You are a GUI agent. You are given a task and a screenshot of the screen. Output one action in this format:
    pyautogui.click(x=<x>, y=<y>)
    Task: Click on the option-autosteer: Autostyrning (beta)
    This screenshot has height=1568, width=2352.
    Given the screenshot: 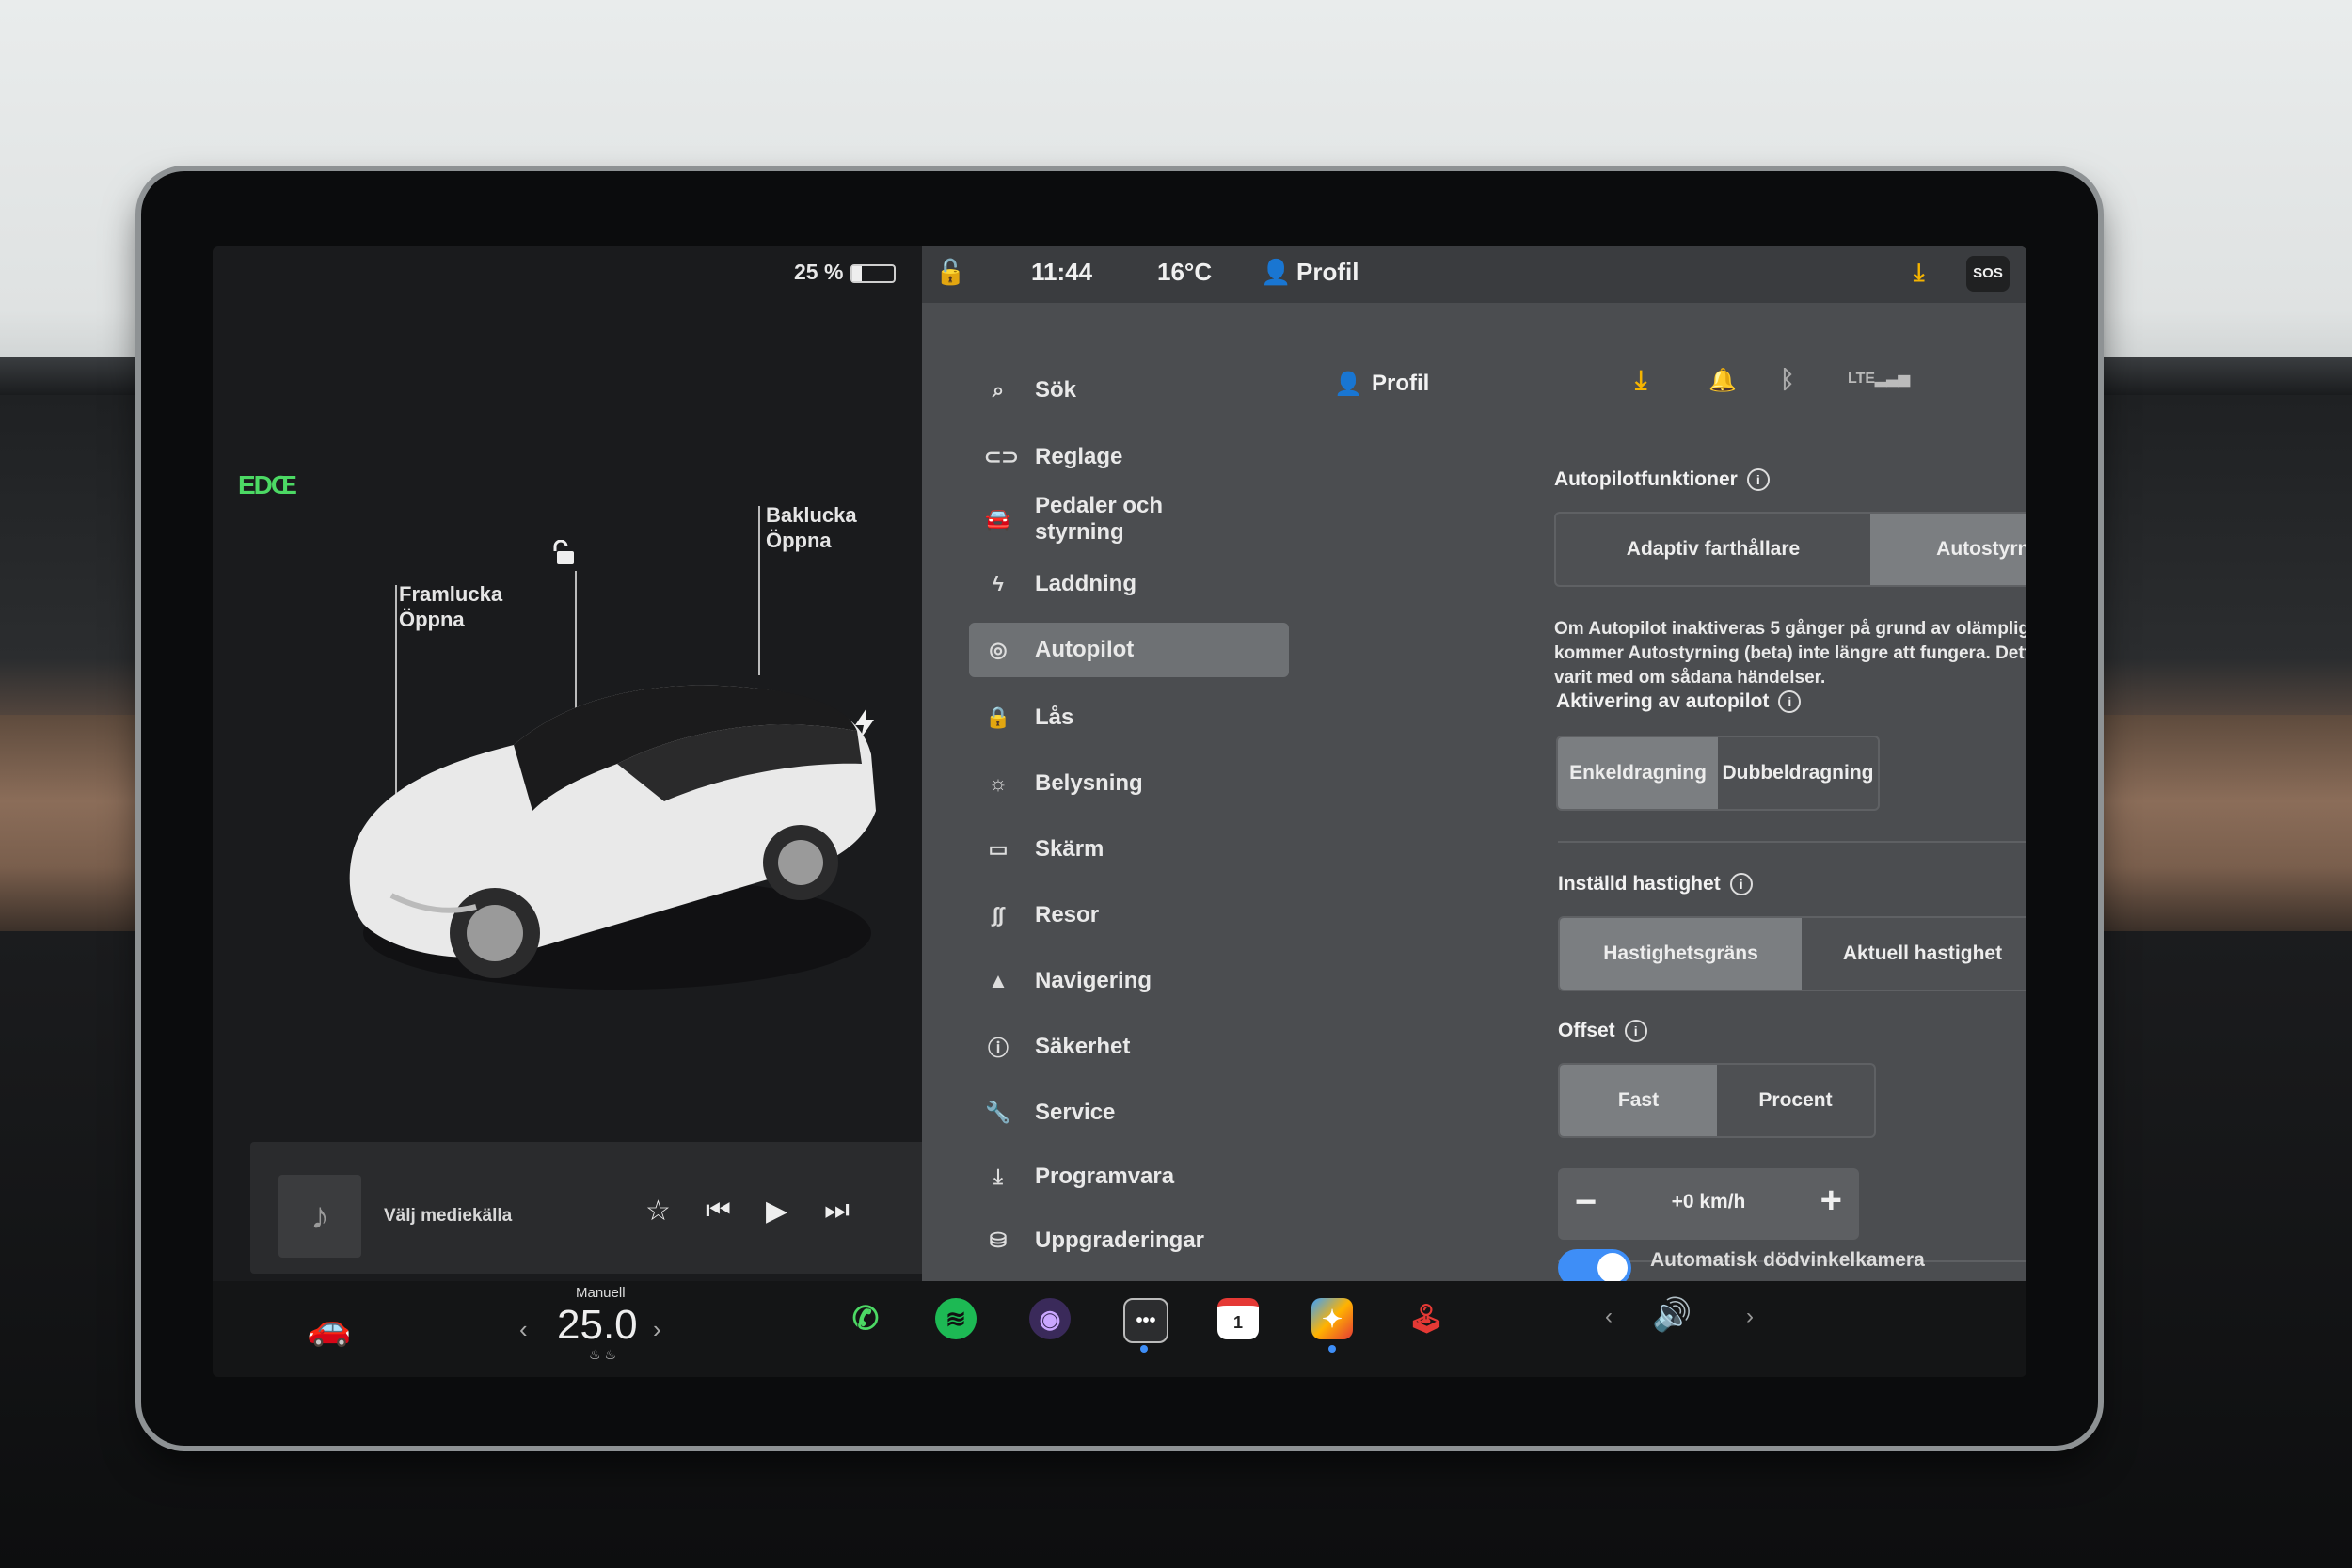 What is the action you would take?
    pyautogui.click(x=1948, y=549)
    